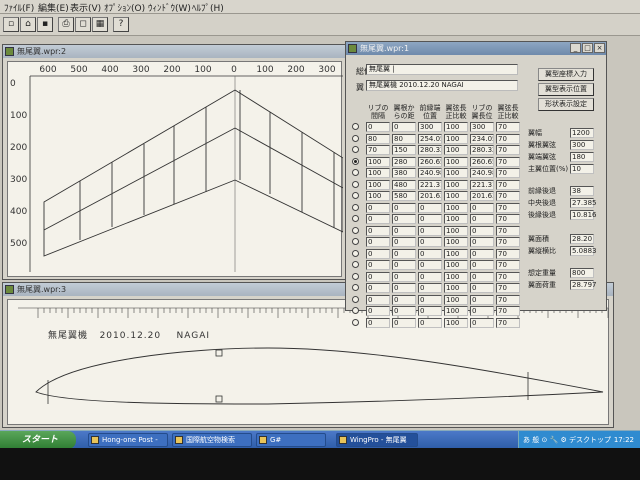 This screenshot has height=480, width=640. What do you see at coordinates (430, 184) in the screenshot?
I see `rib-cell: 221.31` at bounding box center [430, 184].